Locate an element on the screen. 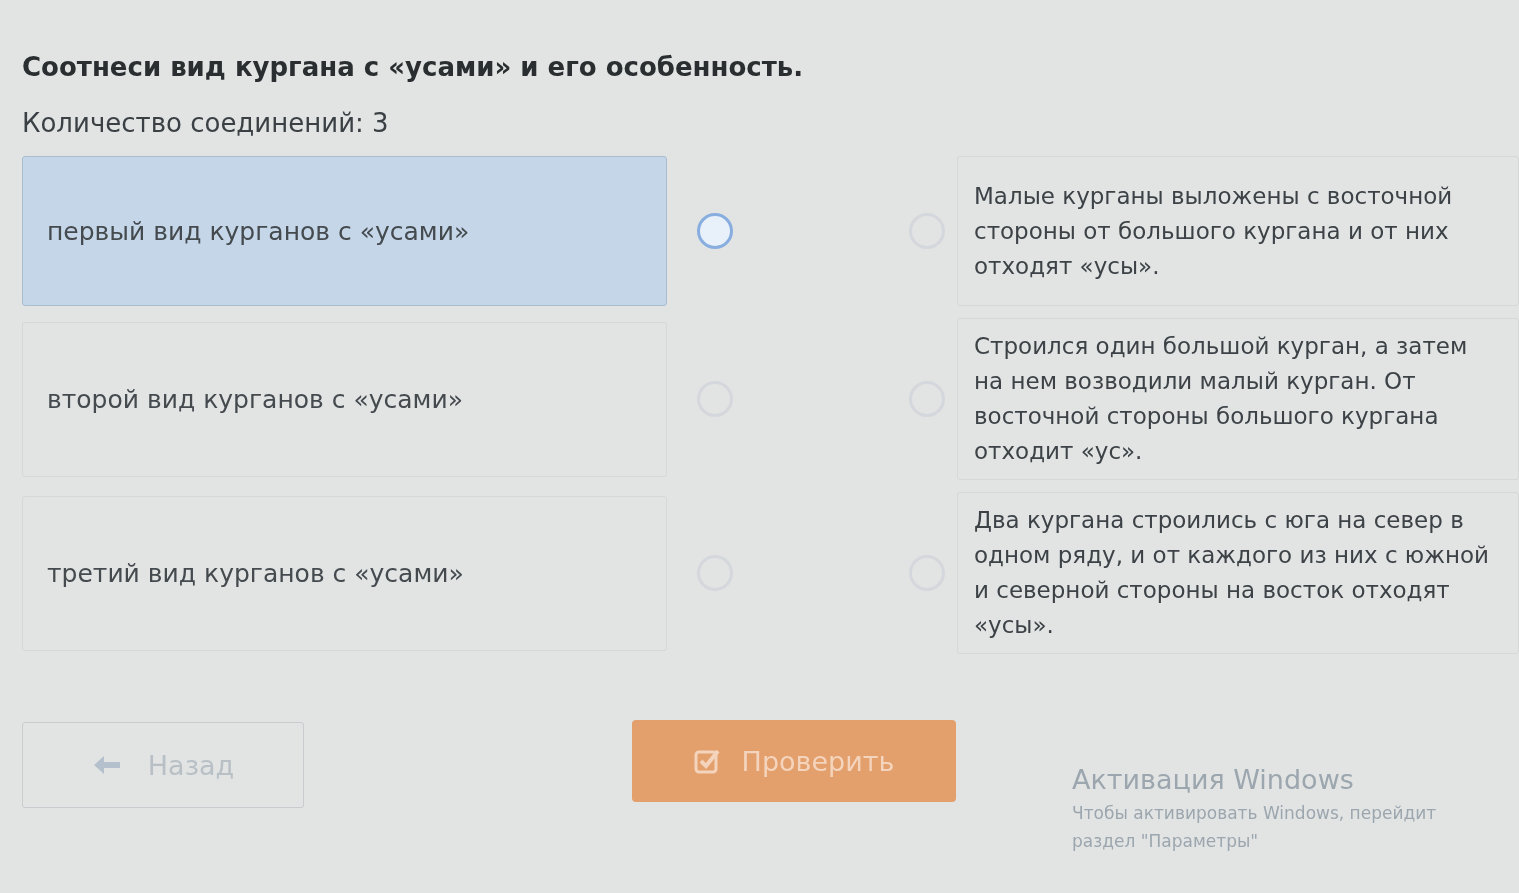 The height and width of the screenshot is (893, 1519). question-title: Соотнеси вид кургана с «усами» и его особенность. is located at coordinates (413, 67).